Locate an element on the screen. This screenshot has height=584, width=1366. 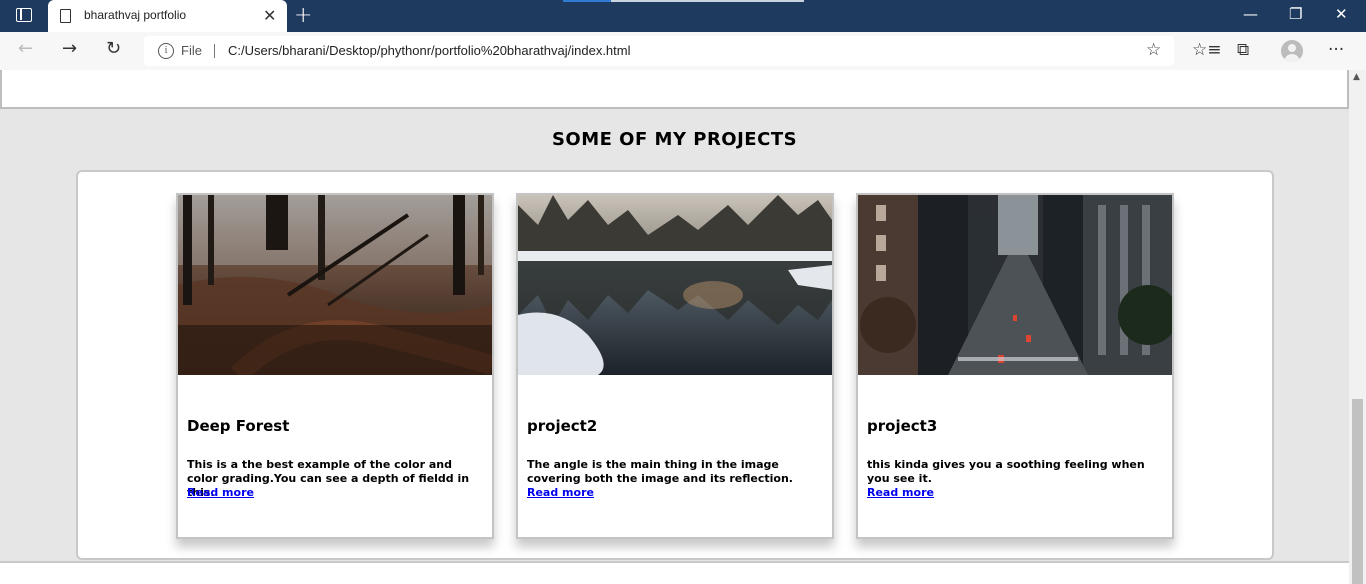
tab-title: bharathvaj portfolio is located at coordinates (135, 15).